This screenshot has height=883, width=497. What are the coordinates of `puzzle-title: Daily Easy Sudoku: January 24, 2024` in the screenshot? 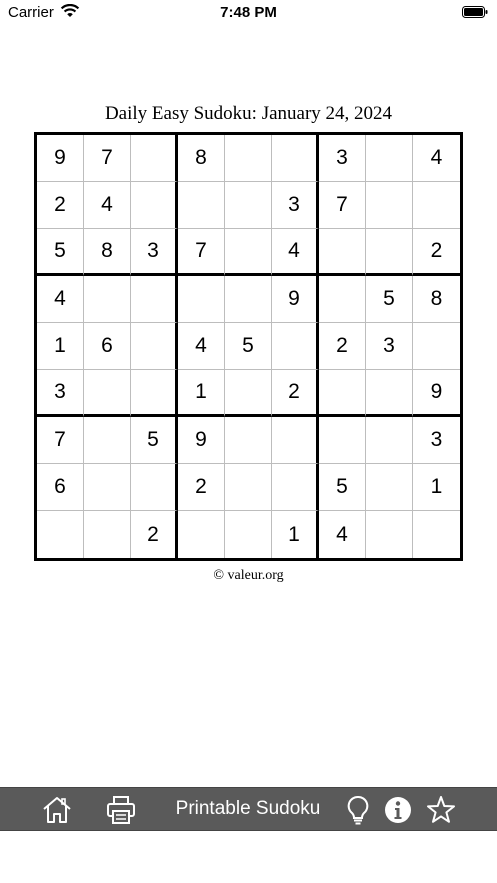 It's located at (248, 113).